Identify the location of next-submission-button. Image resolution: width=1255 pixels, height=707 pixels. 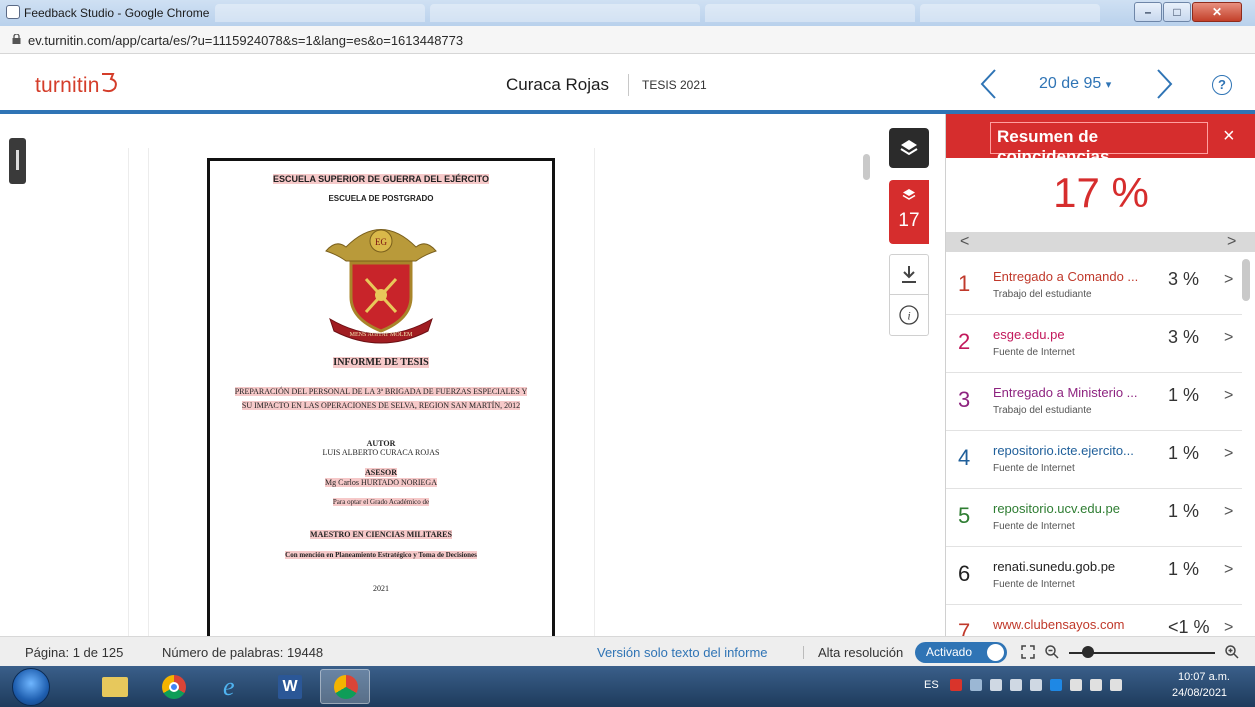
(1164, 84).